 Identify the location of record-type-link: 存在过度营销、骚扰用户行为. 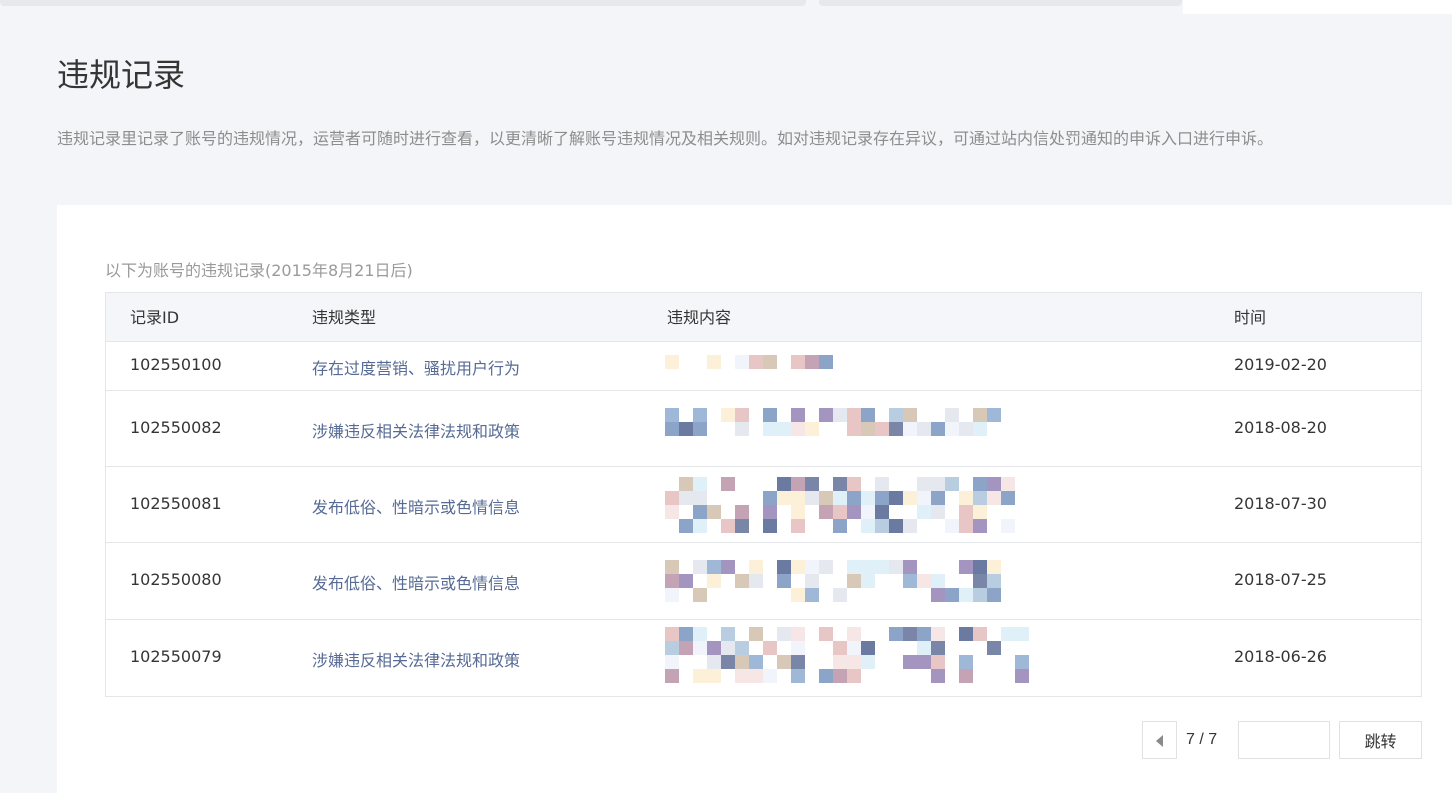
(416, 367).